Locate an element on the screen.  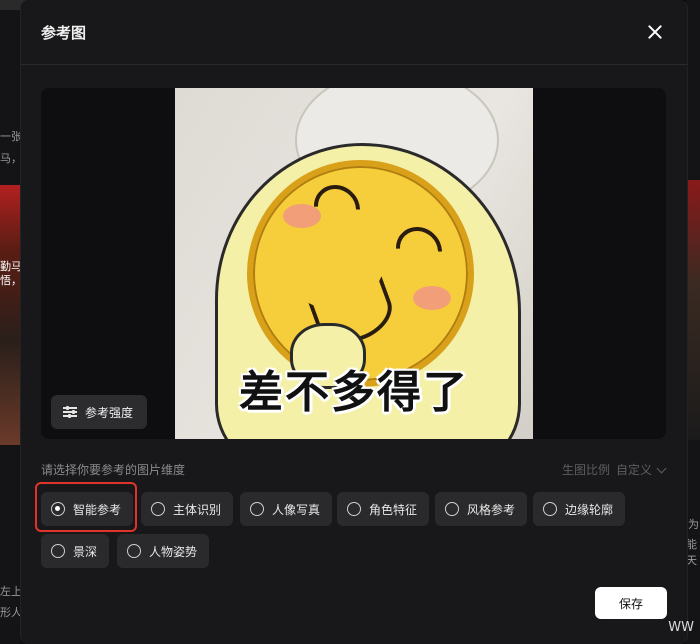
aspect-ratio-label: 生图比例 is located at coordinates (585, 470).